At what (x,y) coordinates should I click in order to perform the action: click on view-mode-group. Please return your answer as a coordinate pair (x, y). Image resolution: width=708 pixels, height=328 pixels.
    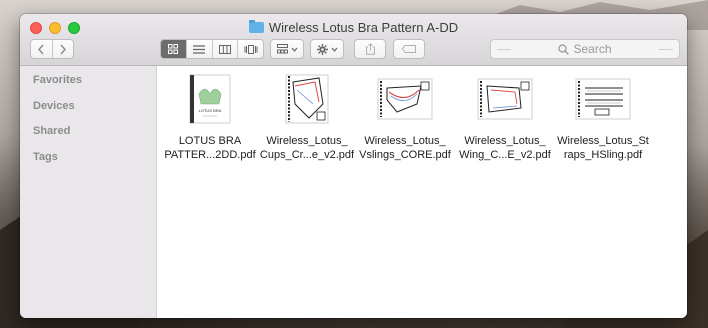
    Looking at the image, I should click on (212, 49).